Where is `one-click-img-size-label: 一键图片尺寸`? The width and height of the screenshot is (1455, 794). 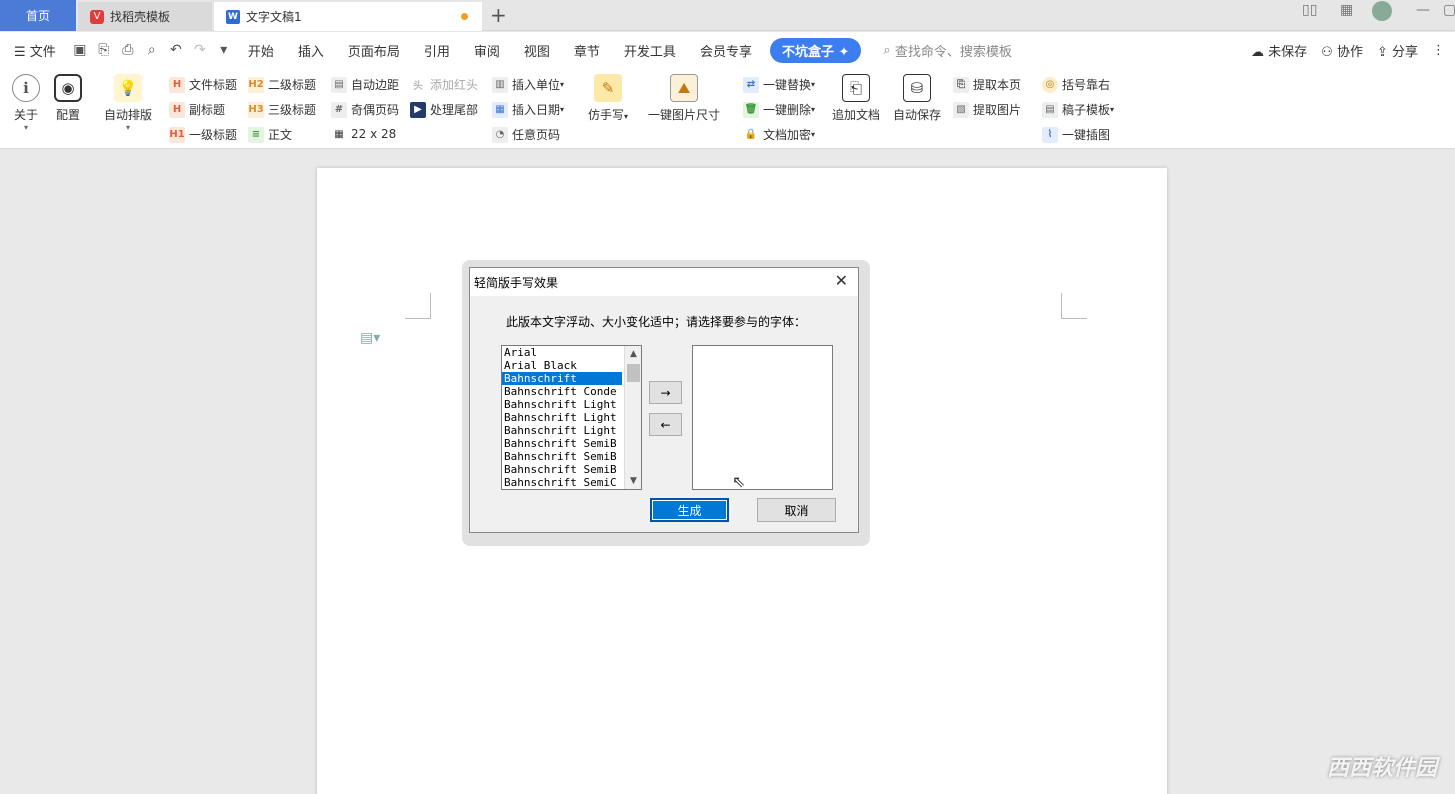
one-click-img-size-label: 一键图片尺寸 is located at coordinates (684, 115).